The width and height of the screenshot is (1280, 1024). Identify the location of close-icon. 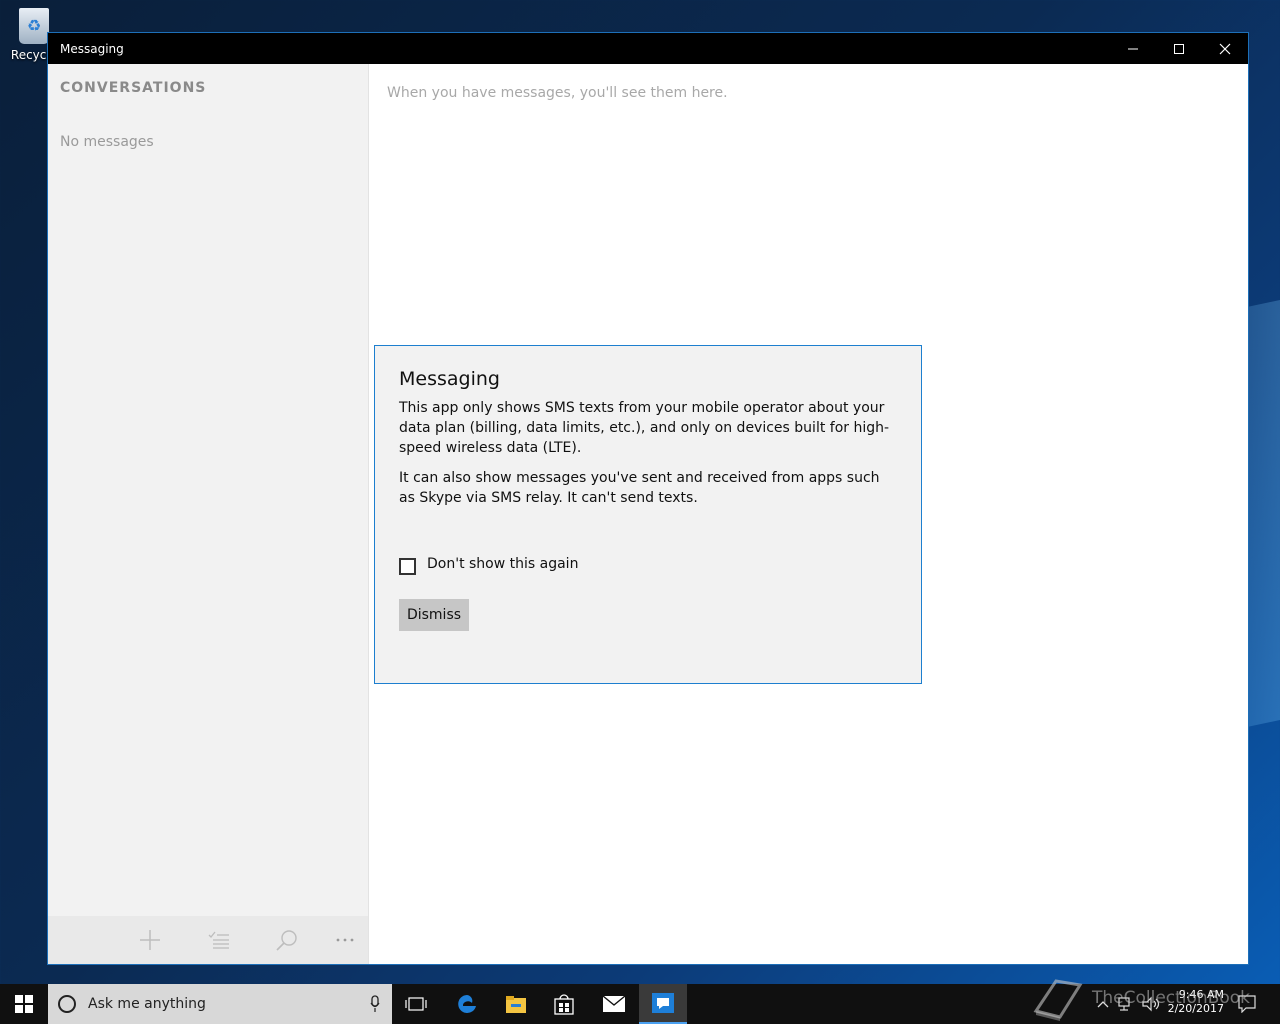
(1225, 48).